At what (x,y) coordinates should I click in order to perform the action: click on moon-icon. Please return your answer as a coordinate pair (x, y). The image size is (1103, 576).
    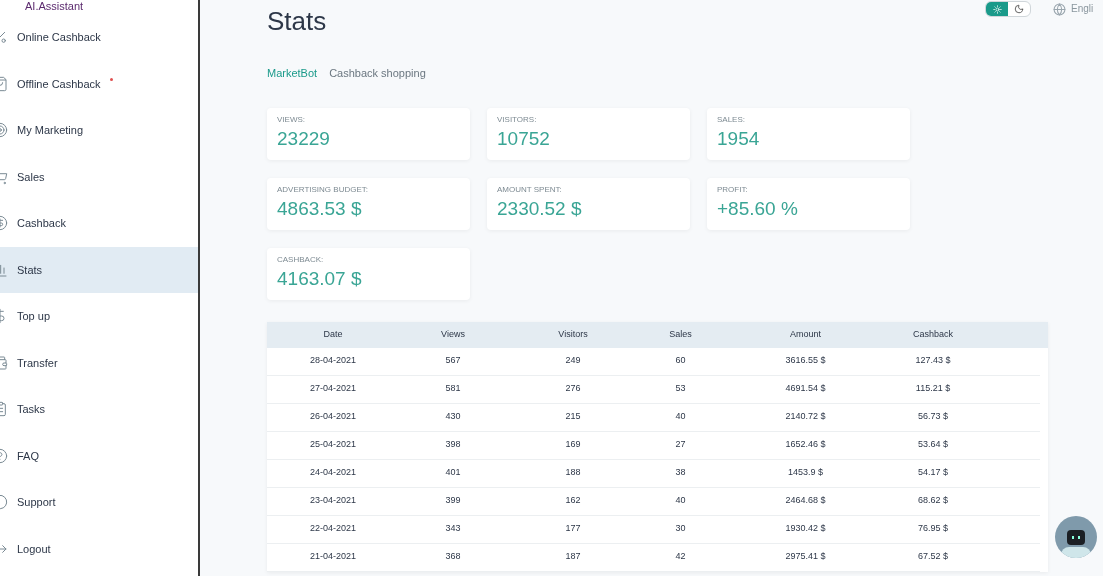
    Looking at the image, I should click on (1019, 9).